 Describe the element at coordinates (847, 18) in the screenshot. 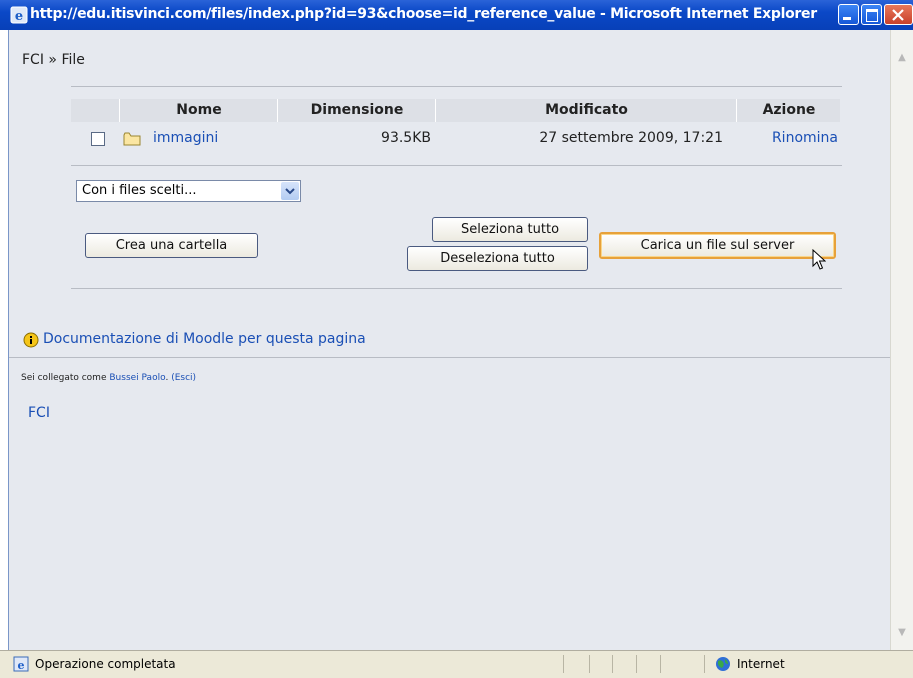

I see `minimize-icon` at that location.